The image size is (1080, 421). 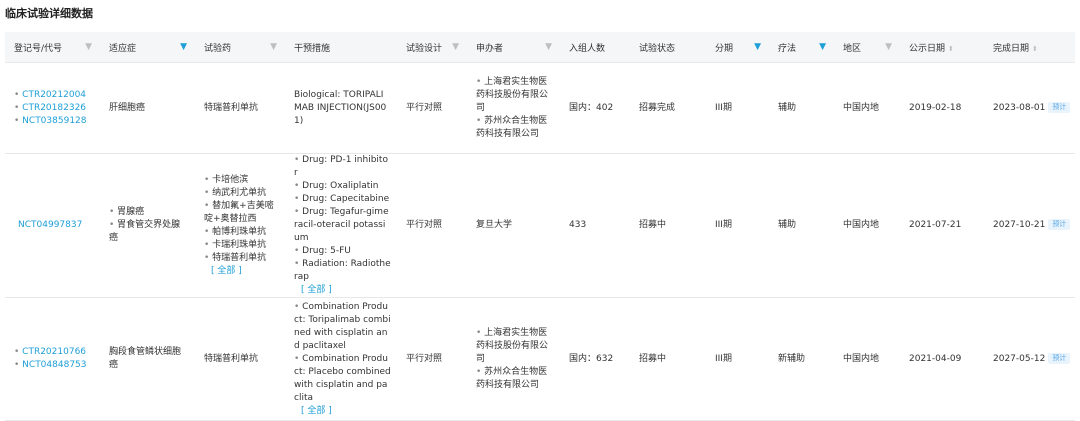 I want to click on registry-id-cell: NCT04997837, so click(x=52, y=225).